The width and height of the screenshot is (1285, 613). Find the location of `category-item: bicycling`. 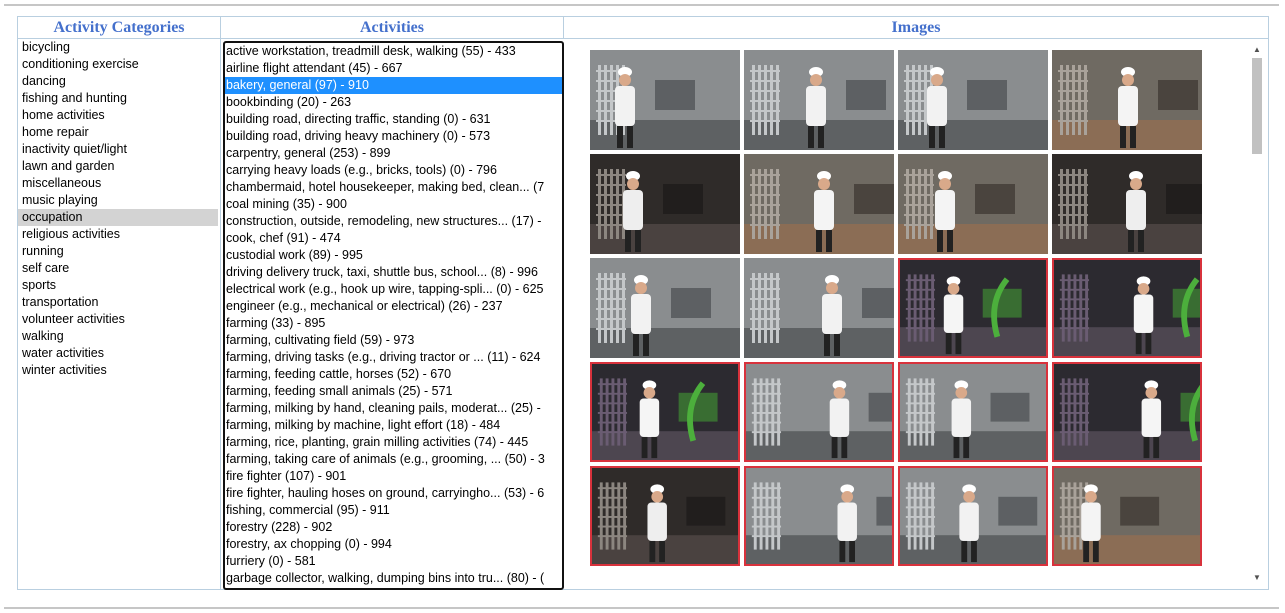

category-item: bicycling is located at coordinates (118, 47).